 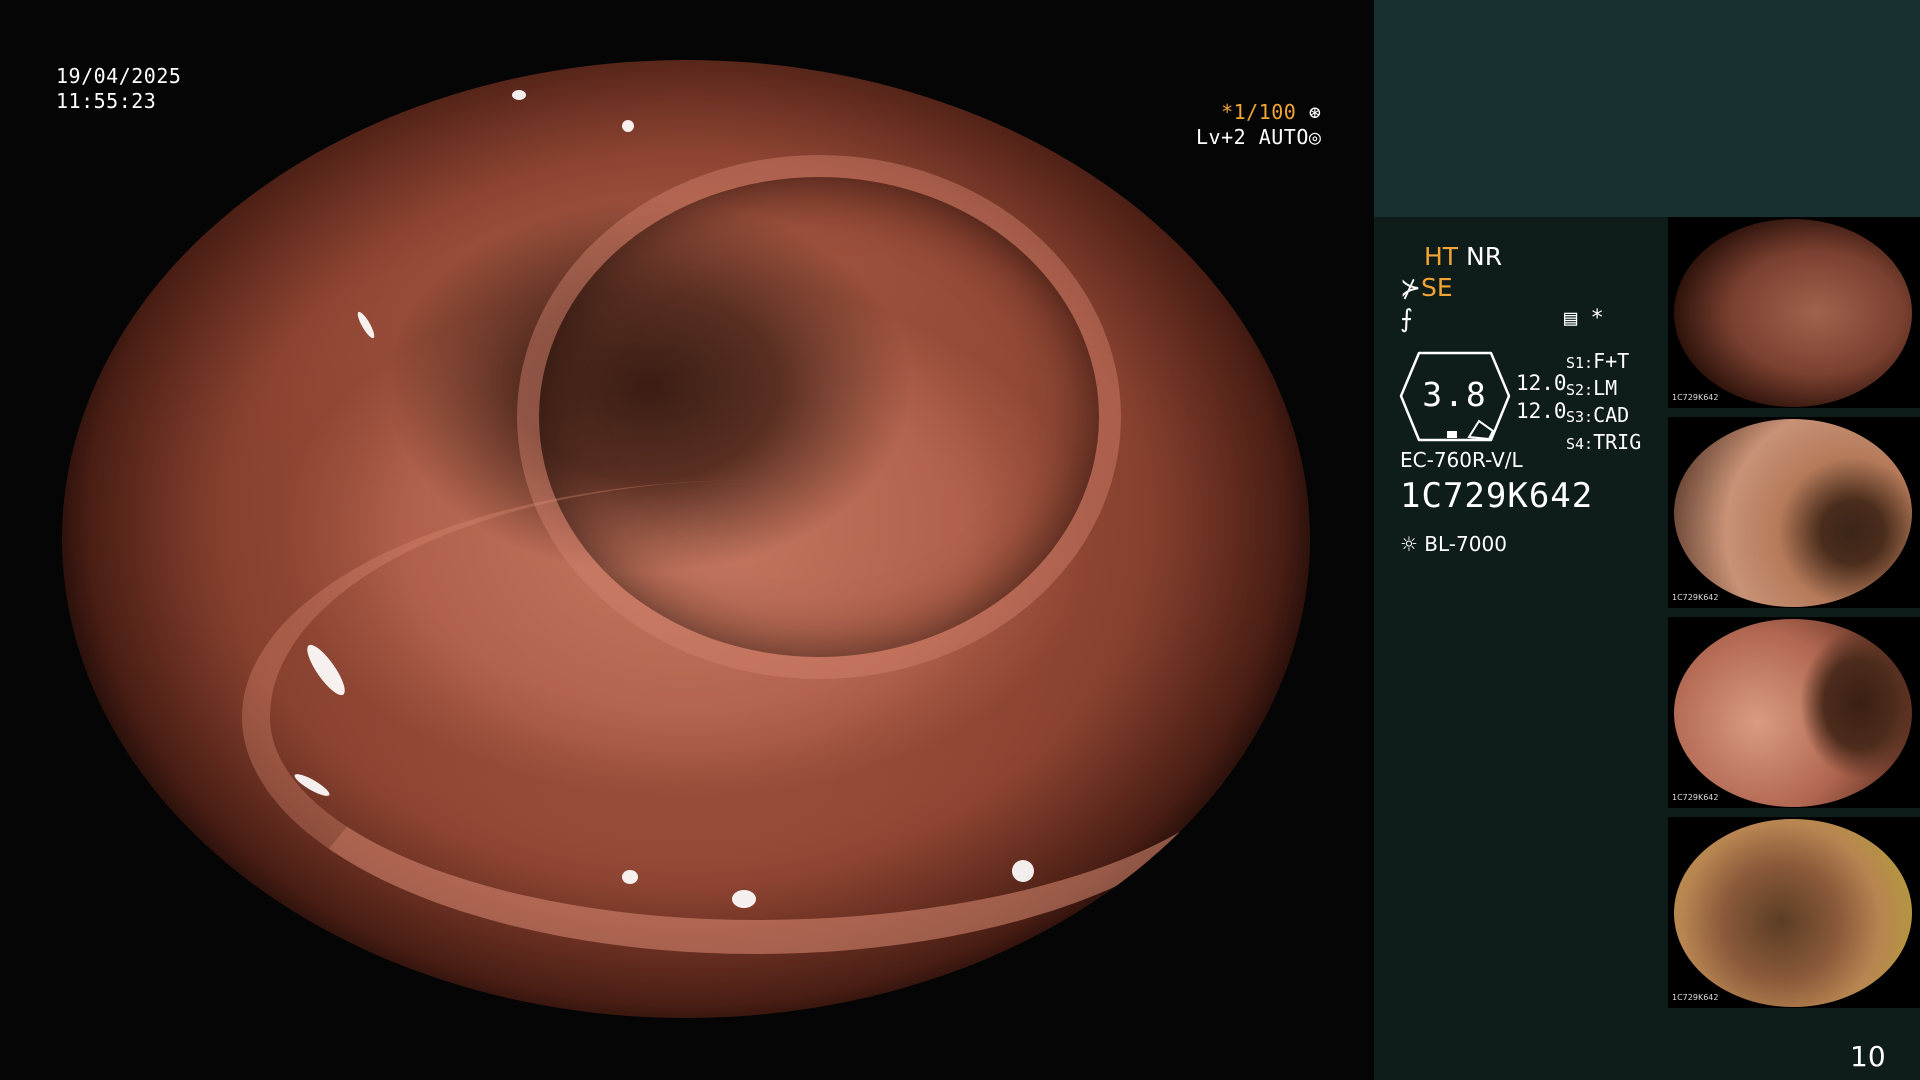 I want to click on extra-icons: ▤ *, so click(x=1584, y=318).